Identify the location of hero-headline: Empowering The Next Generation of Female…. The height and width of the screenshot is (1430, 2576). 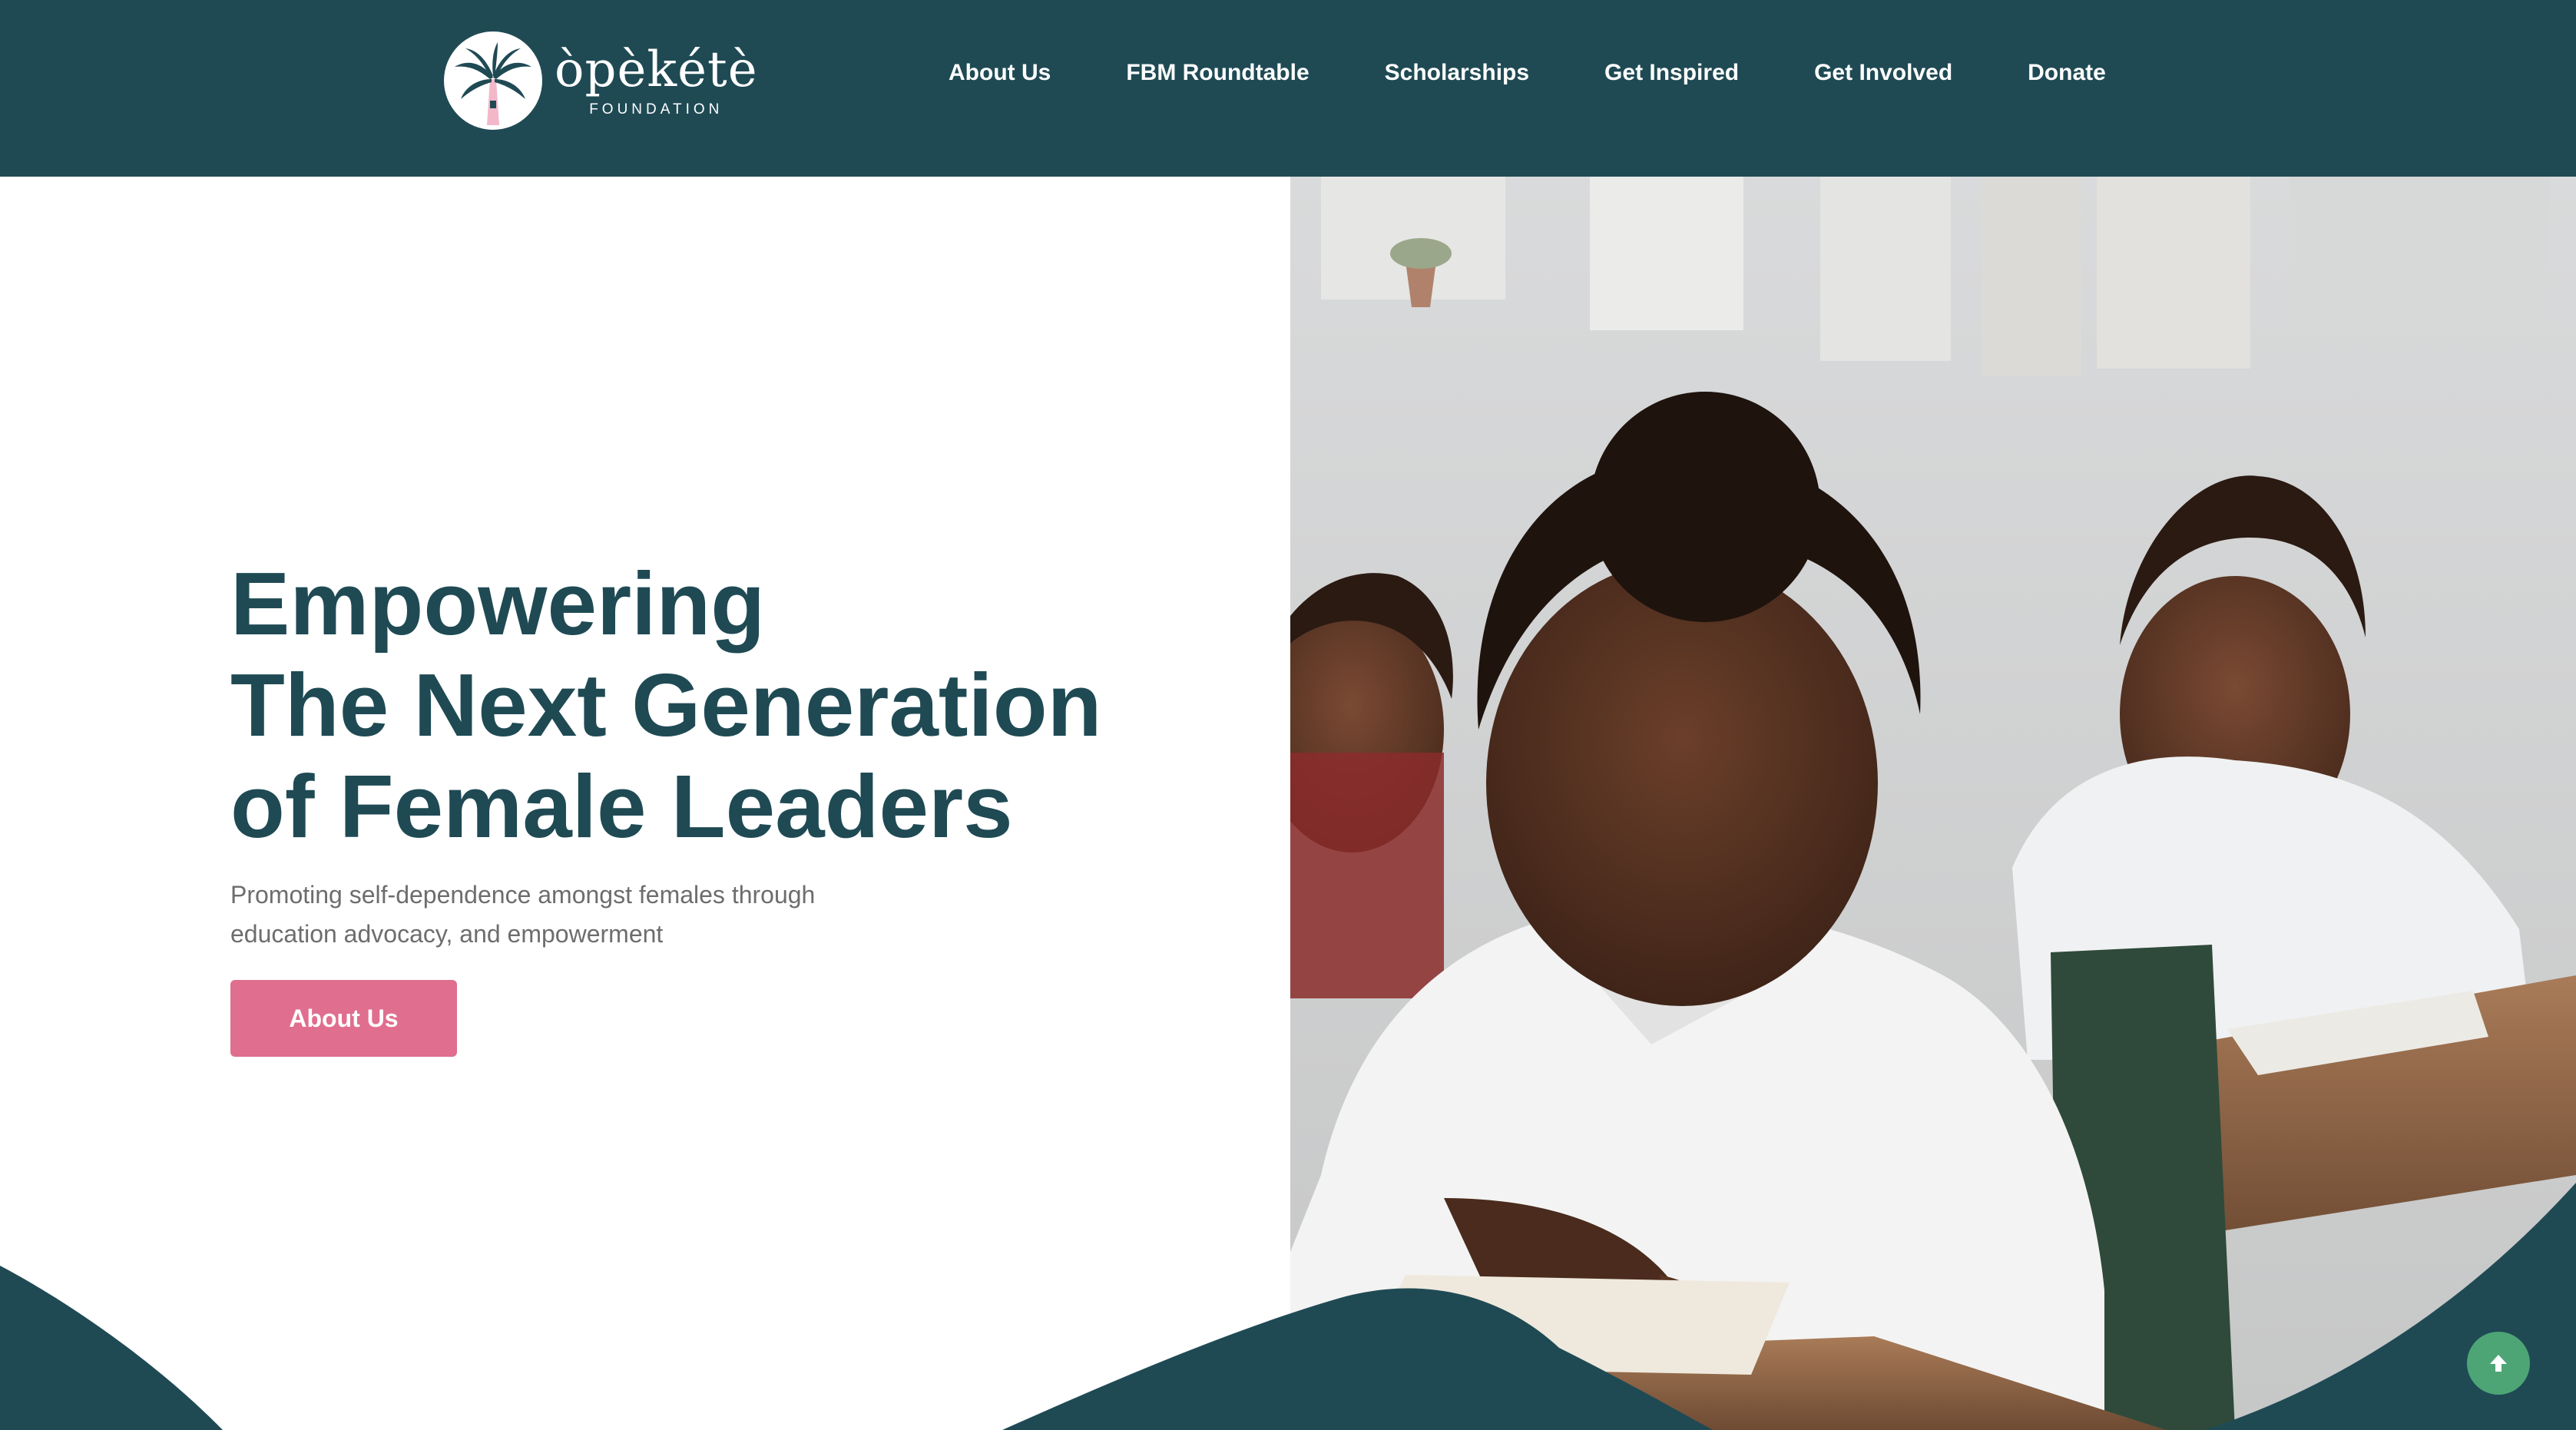
(666, 705).